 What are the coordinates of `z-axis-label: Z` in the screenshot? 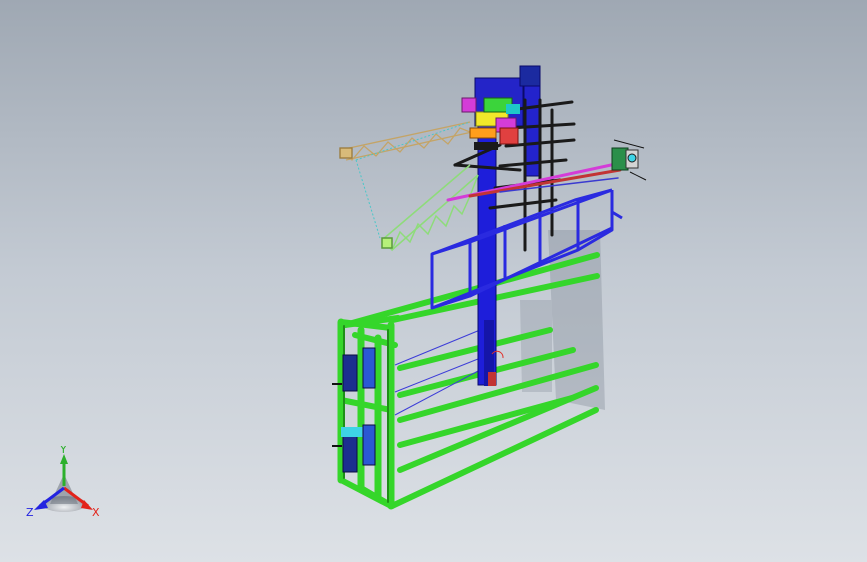 It's located at (30, 512).